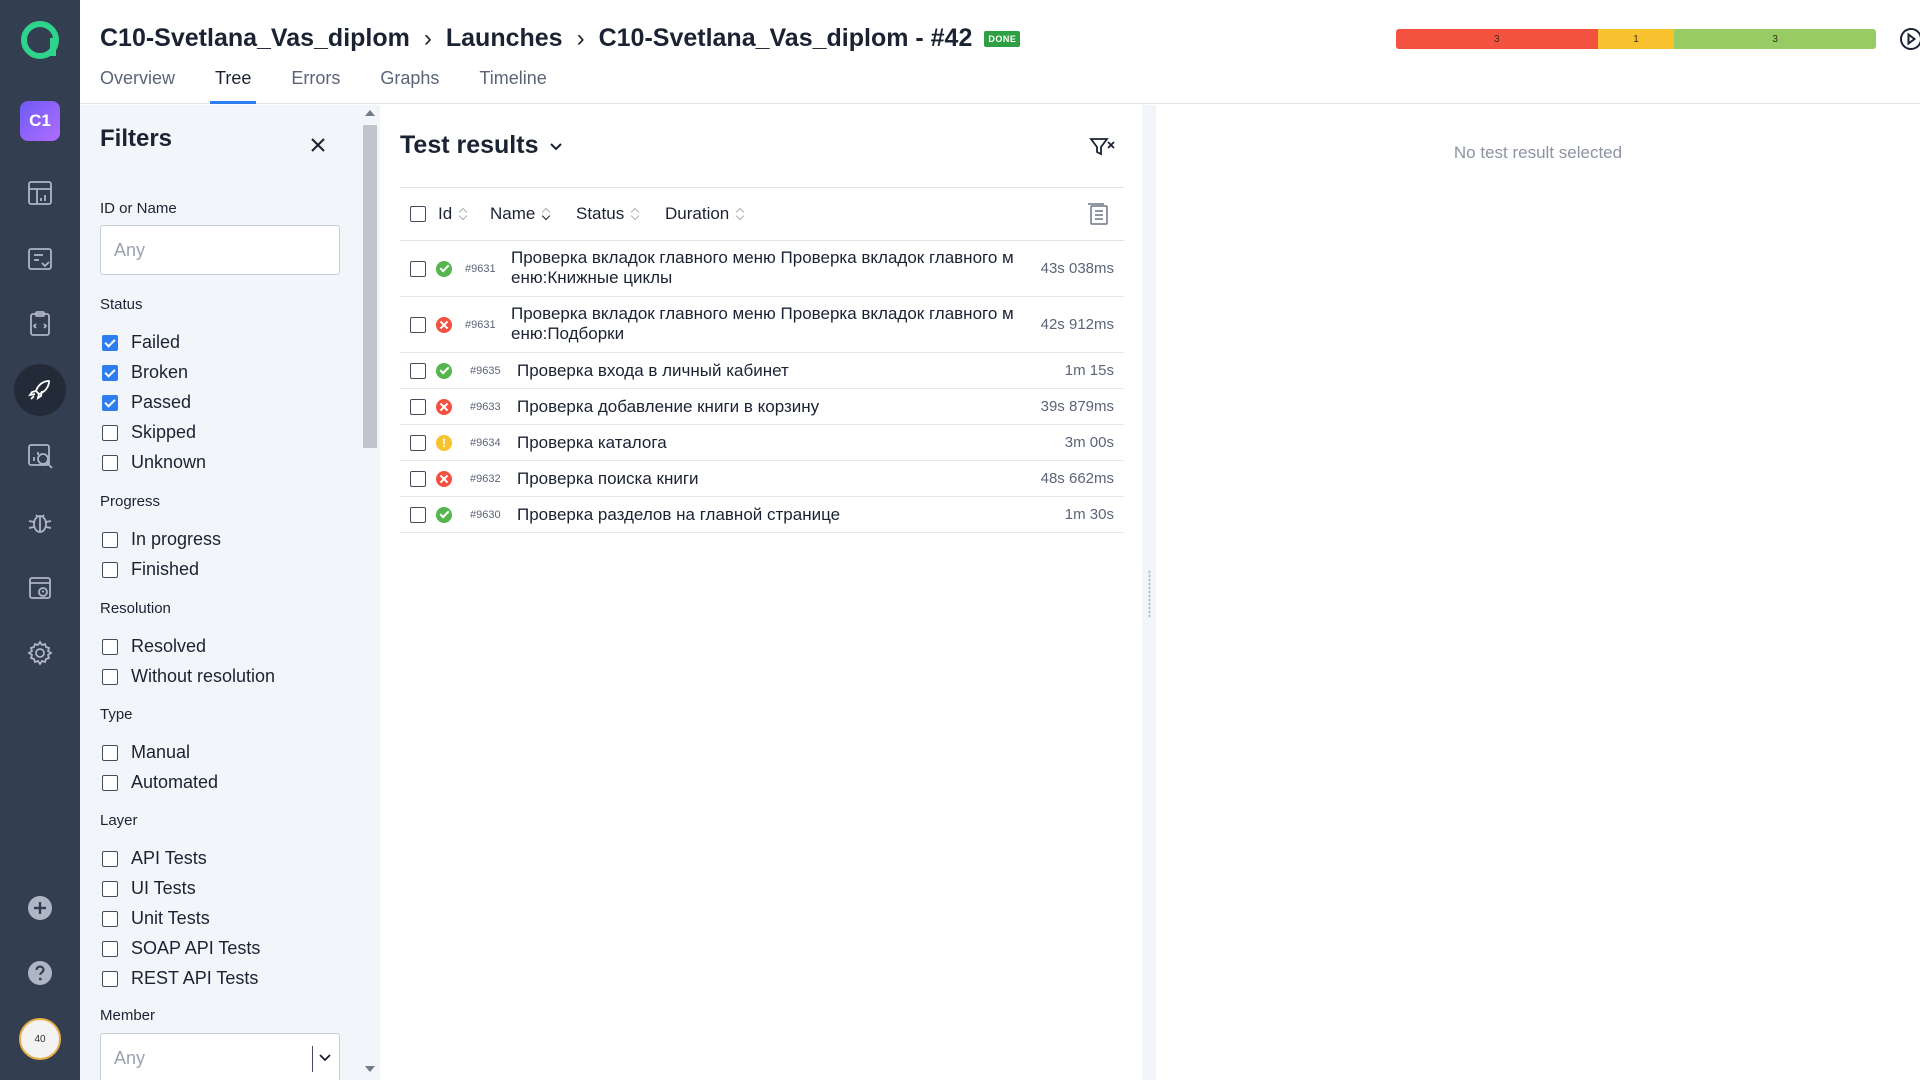 This screenshot has height=1080, width=1920. What do you see at coordinates (485, 407) in the screenshot?
I see `row-id: #9633` at bounding box center [485, 407].